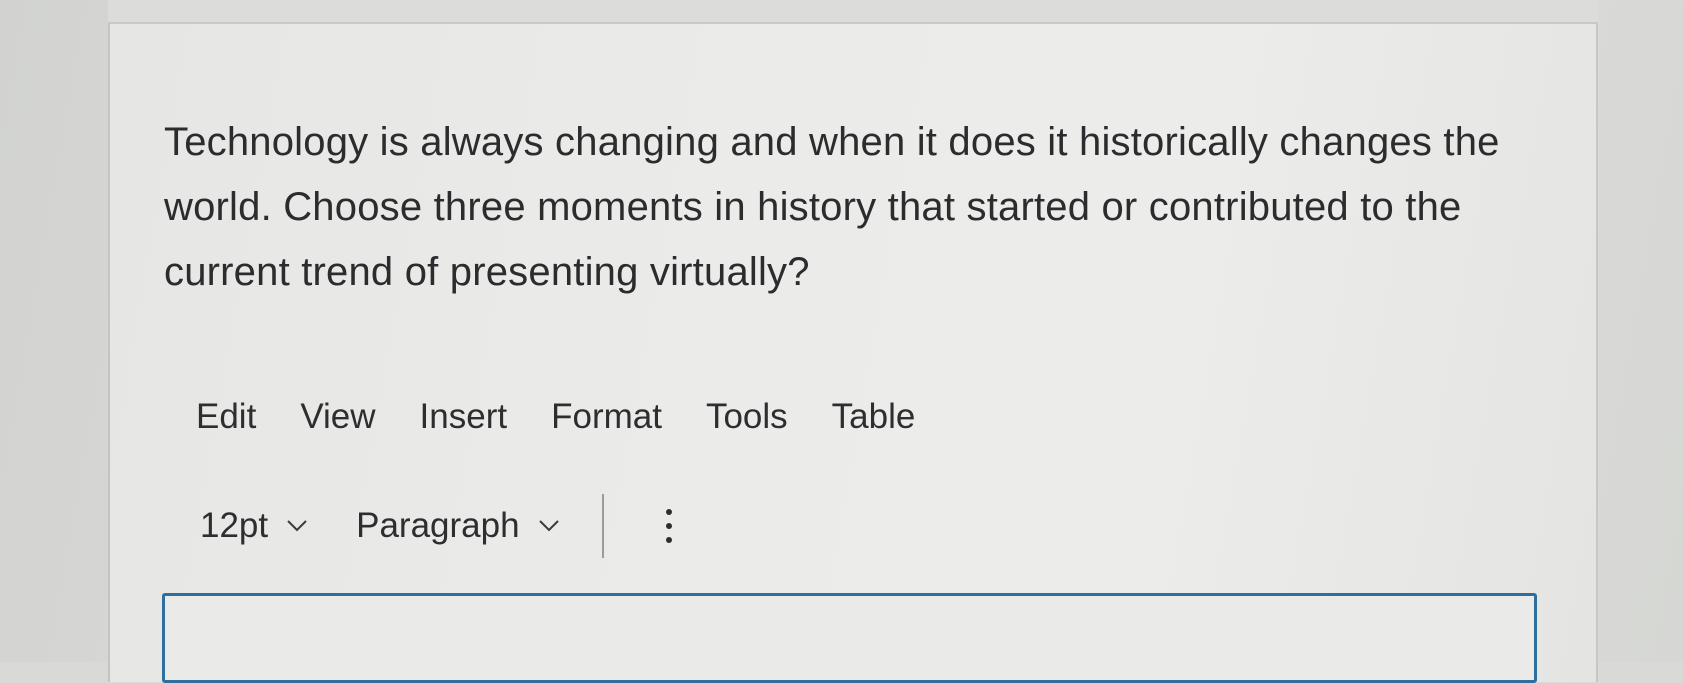 The image size is (1683, 683). Describe the element at coordinates (602, 526) in the screenshot. I see `toolbar-divider` at that location.